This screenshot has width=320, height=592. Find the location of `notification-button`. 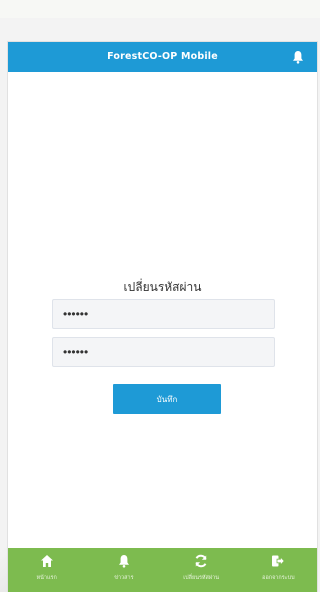

notification-button is located at coordinates (298, 57).